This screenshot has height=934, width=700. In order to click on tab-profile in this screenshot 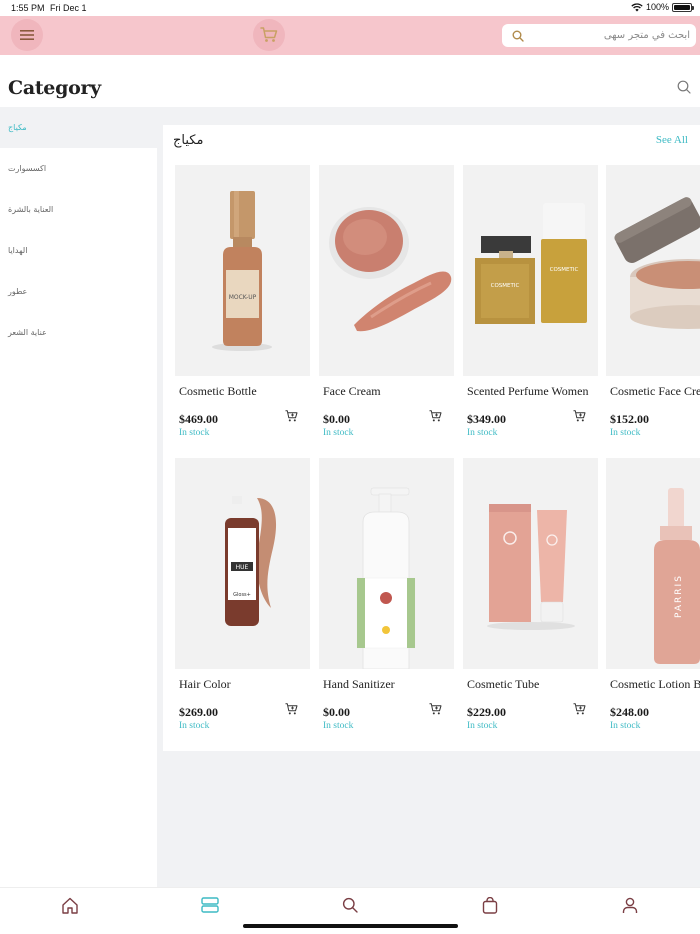, I will do `click(630, 905)`.